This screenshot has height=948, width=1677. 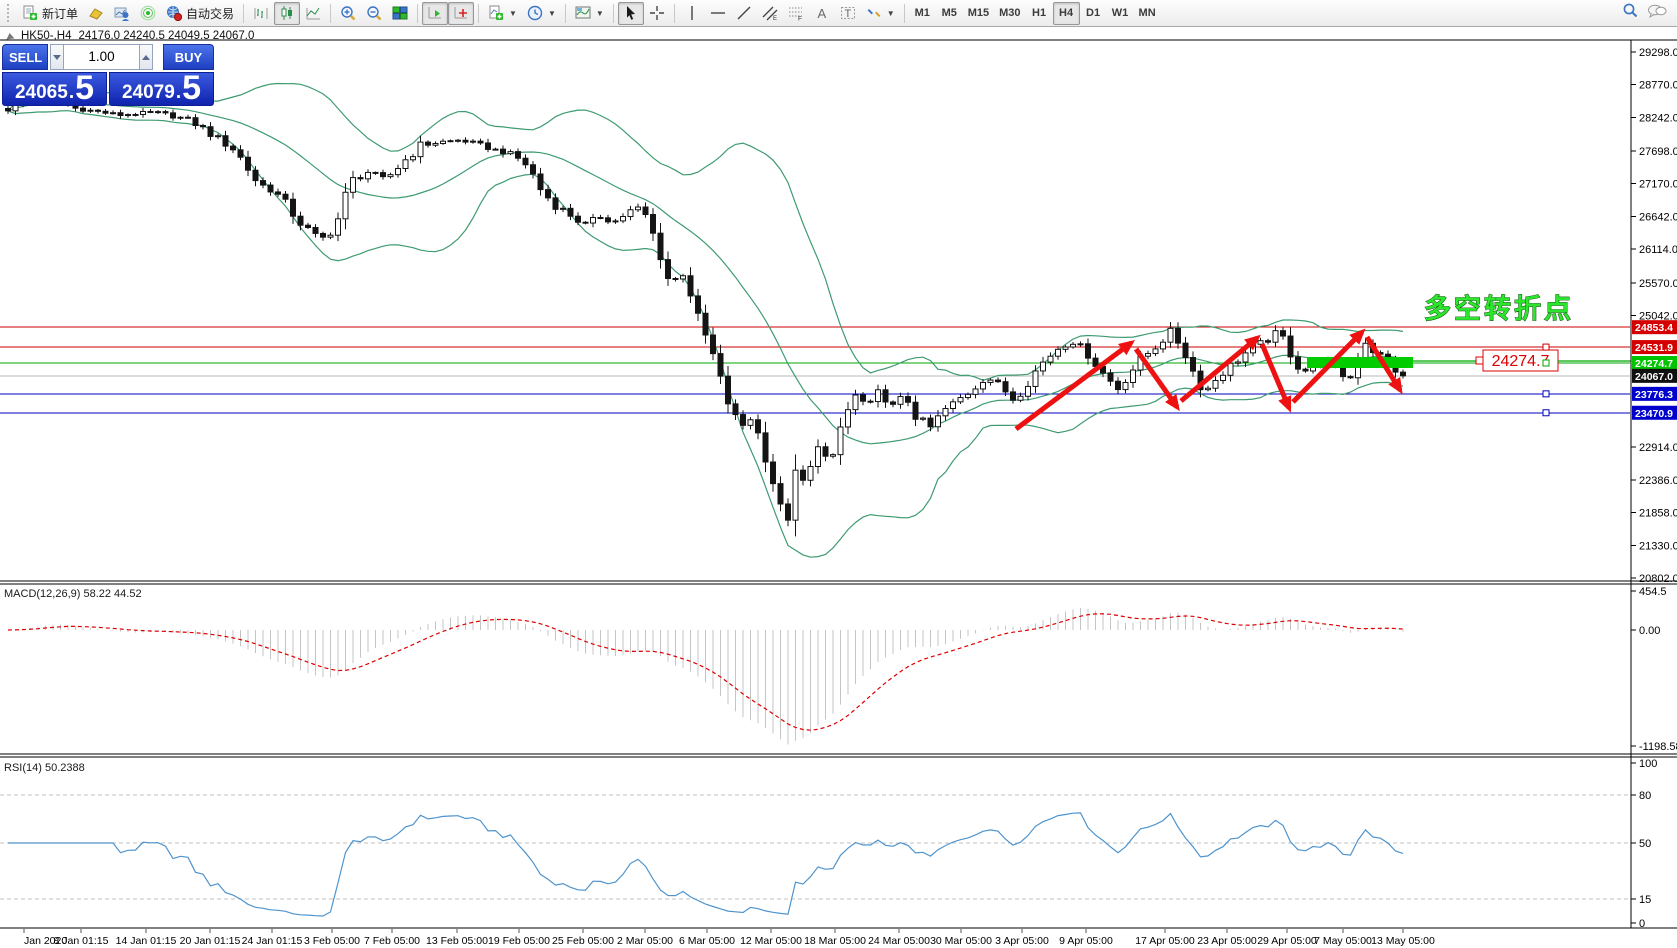 I want to click on auto-trading-button: 自动交易, so click(x=200, y=13).